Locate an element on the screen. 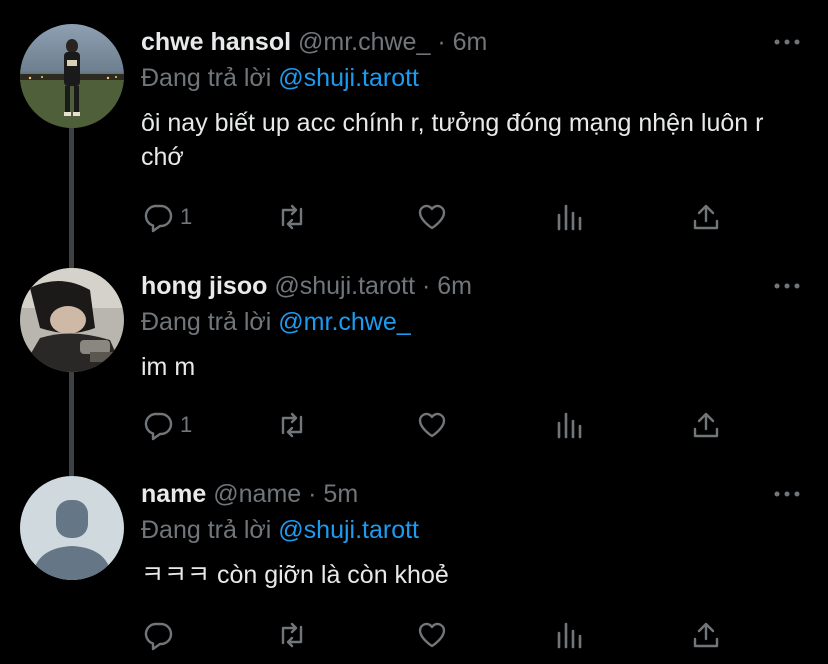 This screenshot has width=828, height=664. tweet-text: ㅋㅋㅋ còn giỡn là còn khoẻ is located at coordinates (295, 575).